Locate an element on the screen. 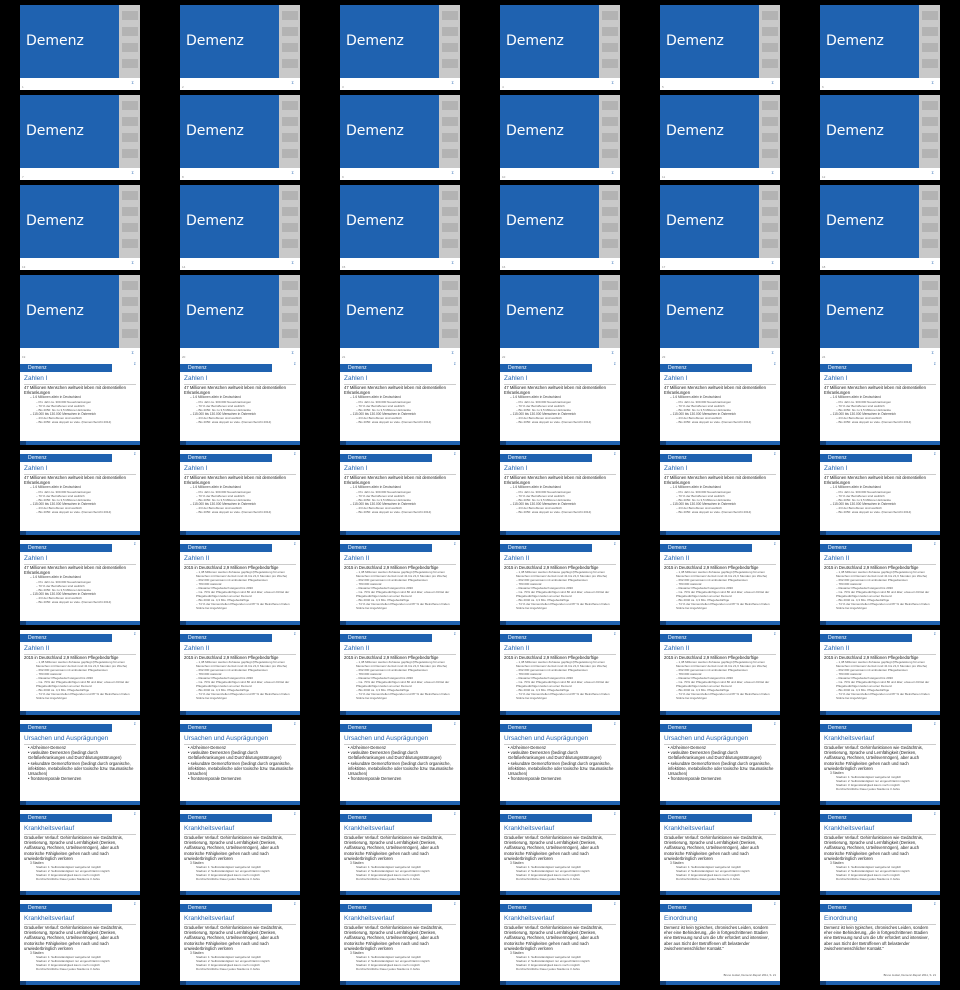 The image size is (960, 990). slide-thumbnail: Demenz Σ 18 is located at coordinates (880, 227).